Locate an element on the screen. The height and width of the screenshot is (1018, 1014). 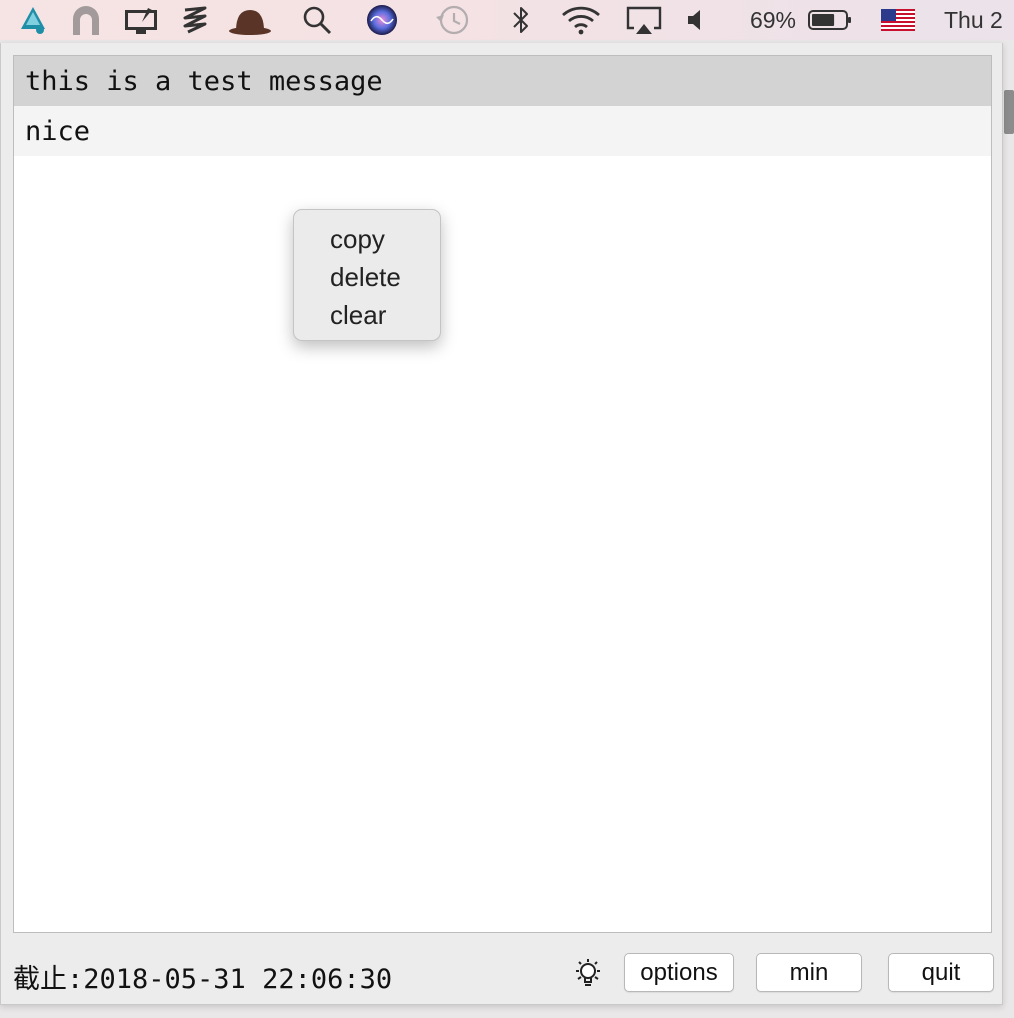
arch-icon is located at coordinates (86, 20).